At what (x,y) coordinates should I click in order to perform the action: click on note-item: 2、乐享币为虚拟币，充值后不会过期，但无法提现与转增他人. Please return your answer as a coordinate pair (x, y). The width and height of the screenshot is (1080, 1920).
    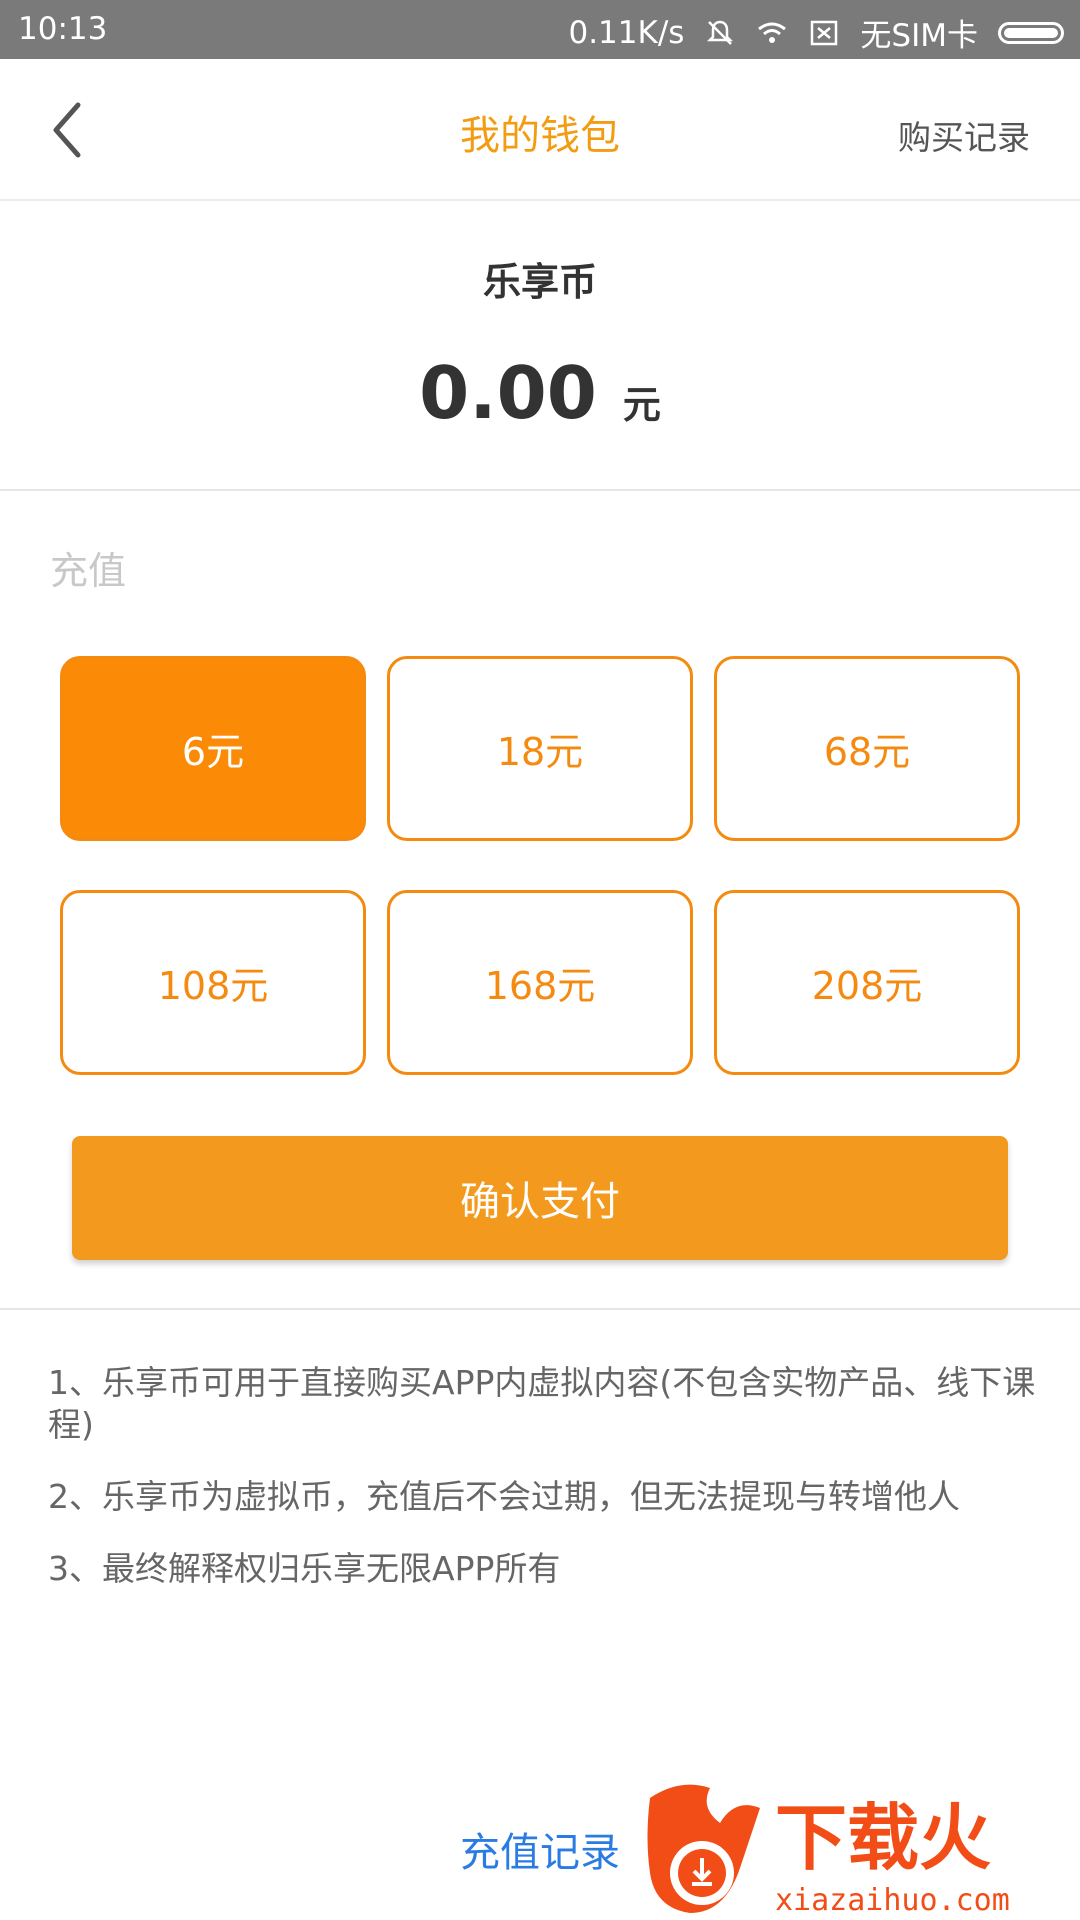
    Looking at the image, I should click on (504, 1496).